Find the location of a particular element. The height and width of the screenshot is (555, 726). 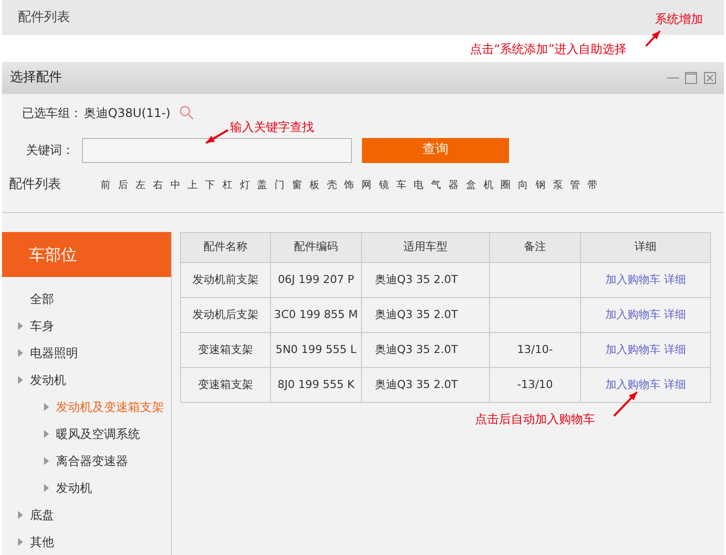

sidebar-item: 底盘 is located at coordinates (42, 515).